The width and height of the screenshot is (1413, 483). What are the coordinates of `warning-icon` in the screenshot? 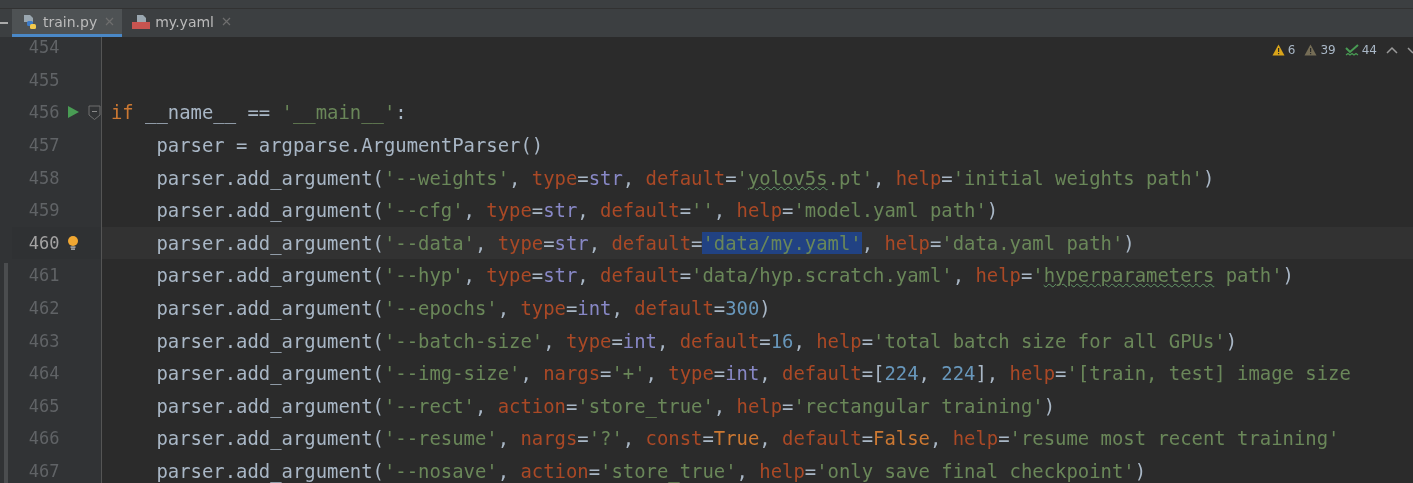 It's located at (1278, 50).